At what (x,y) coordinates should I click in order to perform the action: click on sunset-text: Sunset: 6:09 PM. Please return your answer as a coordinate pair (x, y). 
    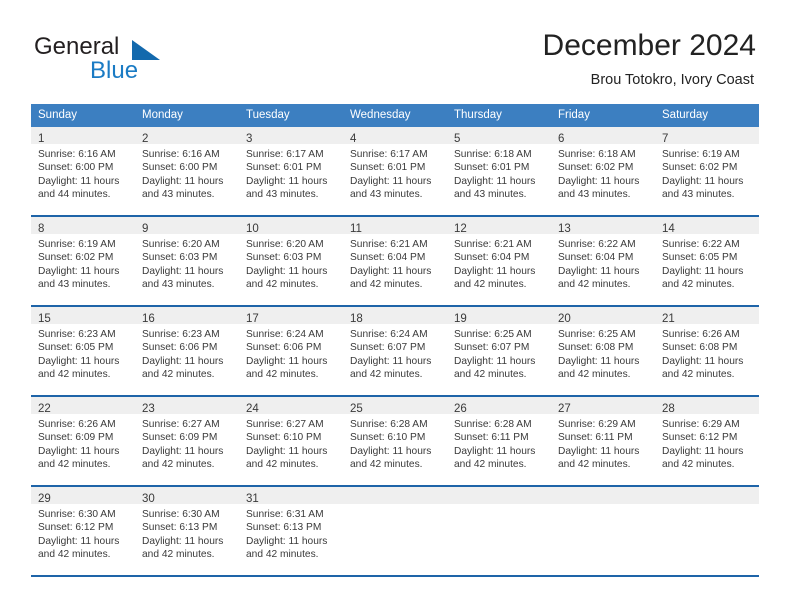
    Looking at the image, I should click on (76, 438).